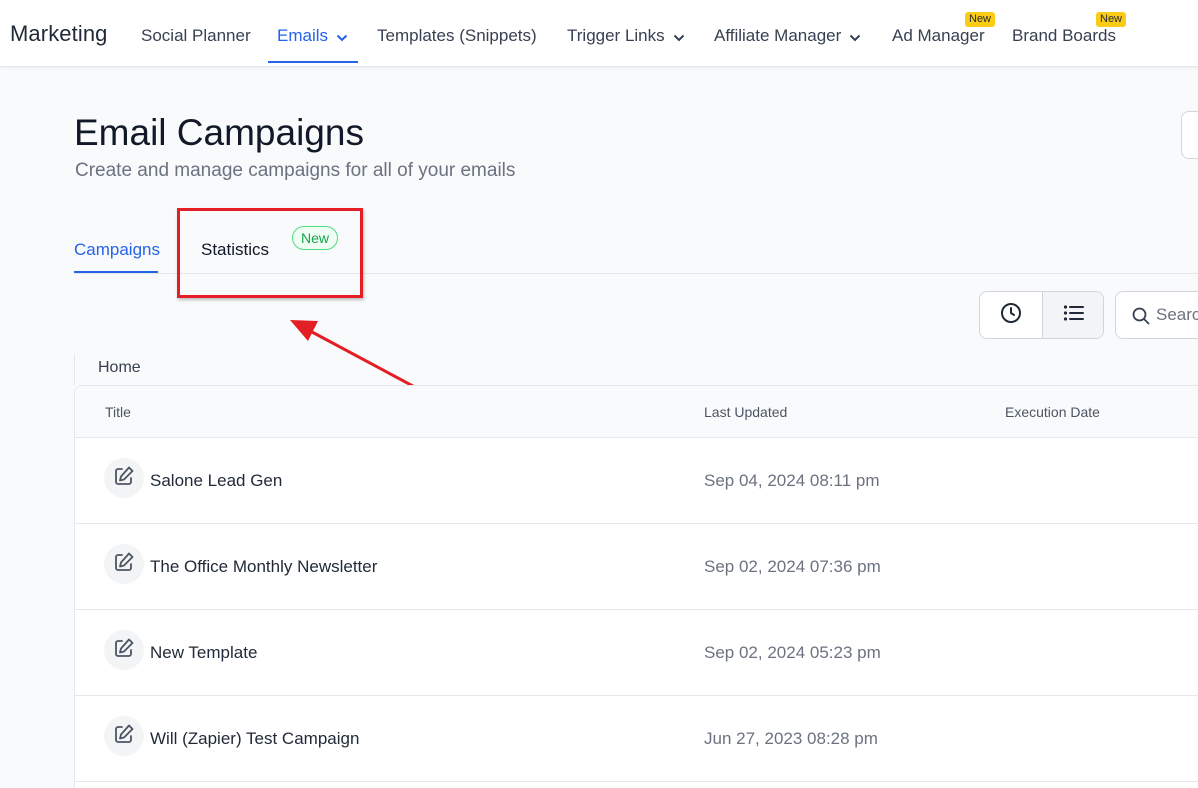 This screenshot has height=788, width=1198. I want to click on annotation-highlight-box, so click(270, 253).